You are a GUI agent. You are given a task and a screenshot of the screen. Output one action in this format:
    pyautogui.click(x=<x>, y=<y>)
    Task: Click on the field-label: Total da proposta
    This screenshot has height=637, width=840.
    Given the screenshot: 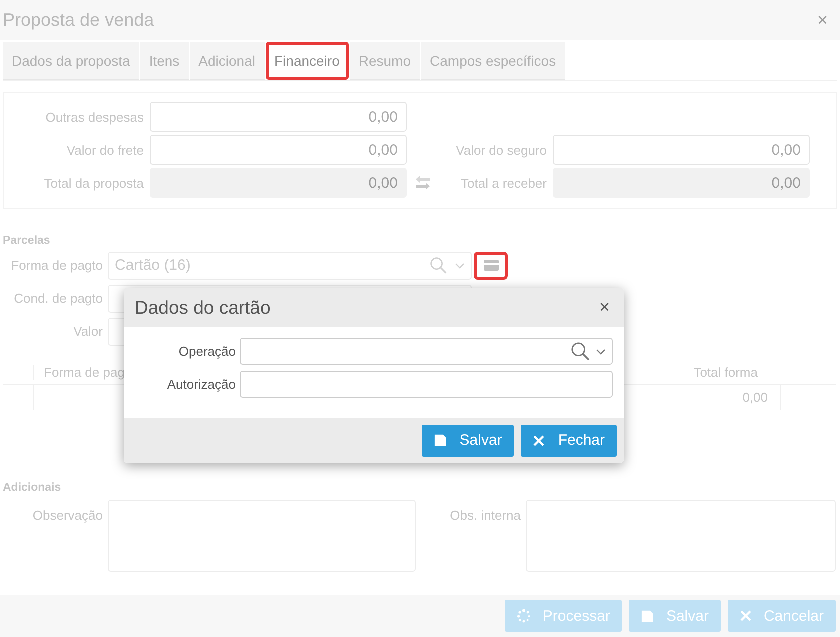 What is the action you would take?
    pyautogui.click(x=93, y=183)
    